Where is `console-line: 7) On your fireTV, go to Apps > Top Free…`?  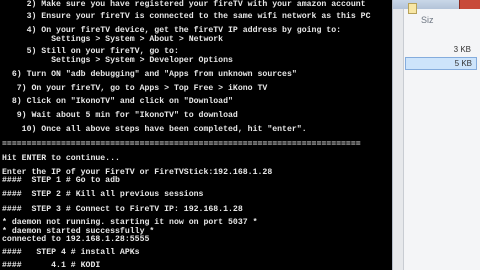
console-line: 7) On your fireTV, go to Apps > Top Free… is located at coordinates (135, 88).